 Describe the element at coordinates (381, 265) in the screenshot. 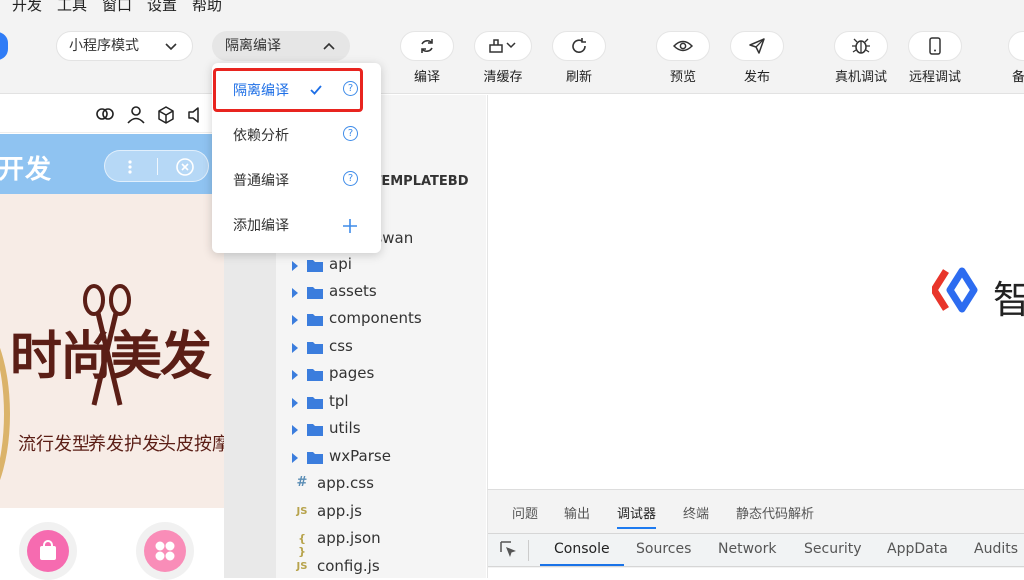

I see `tree-folder: api` at that location.